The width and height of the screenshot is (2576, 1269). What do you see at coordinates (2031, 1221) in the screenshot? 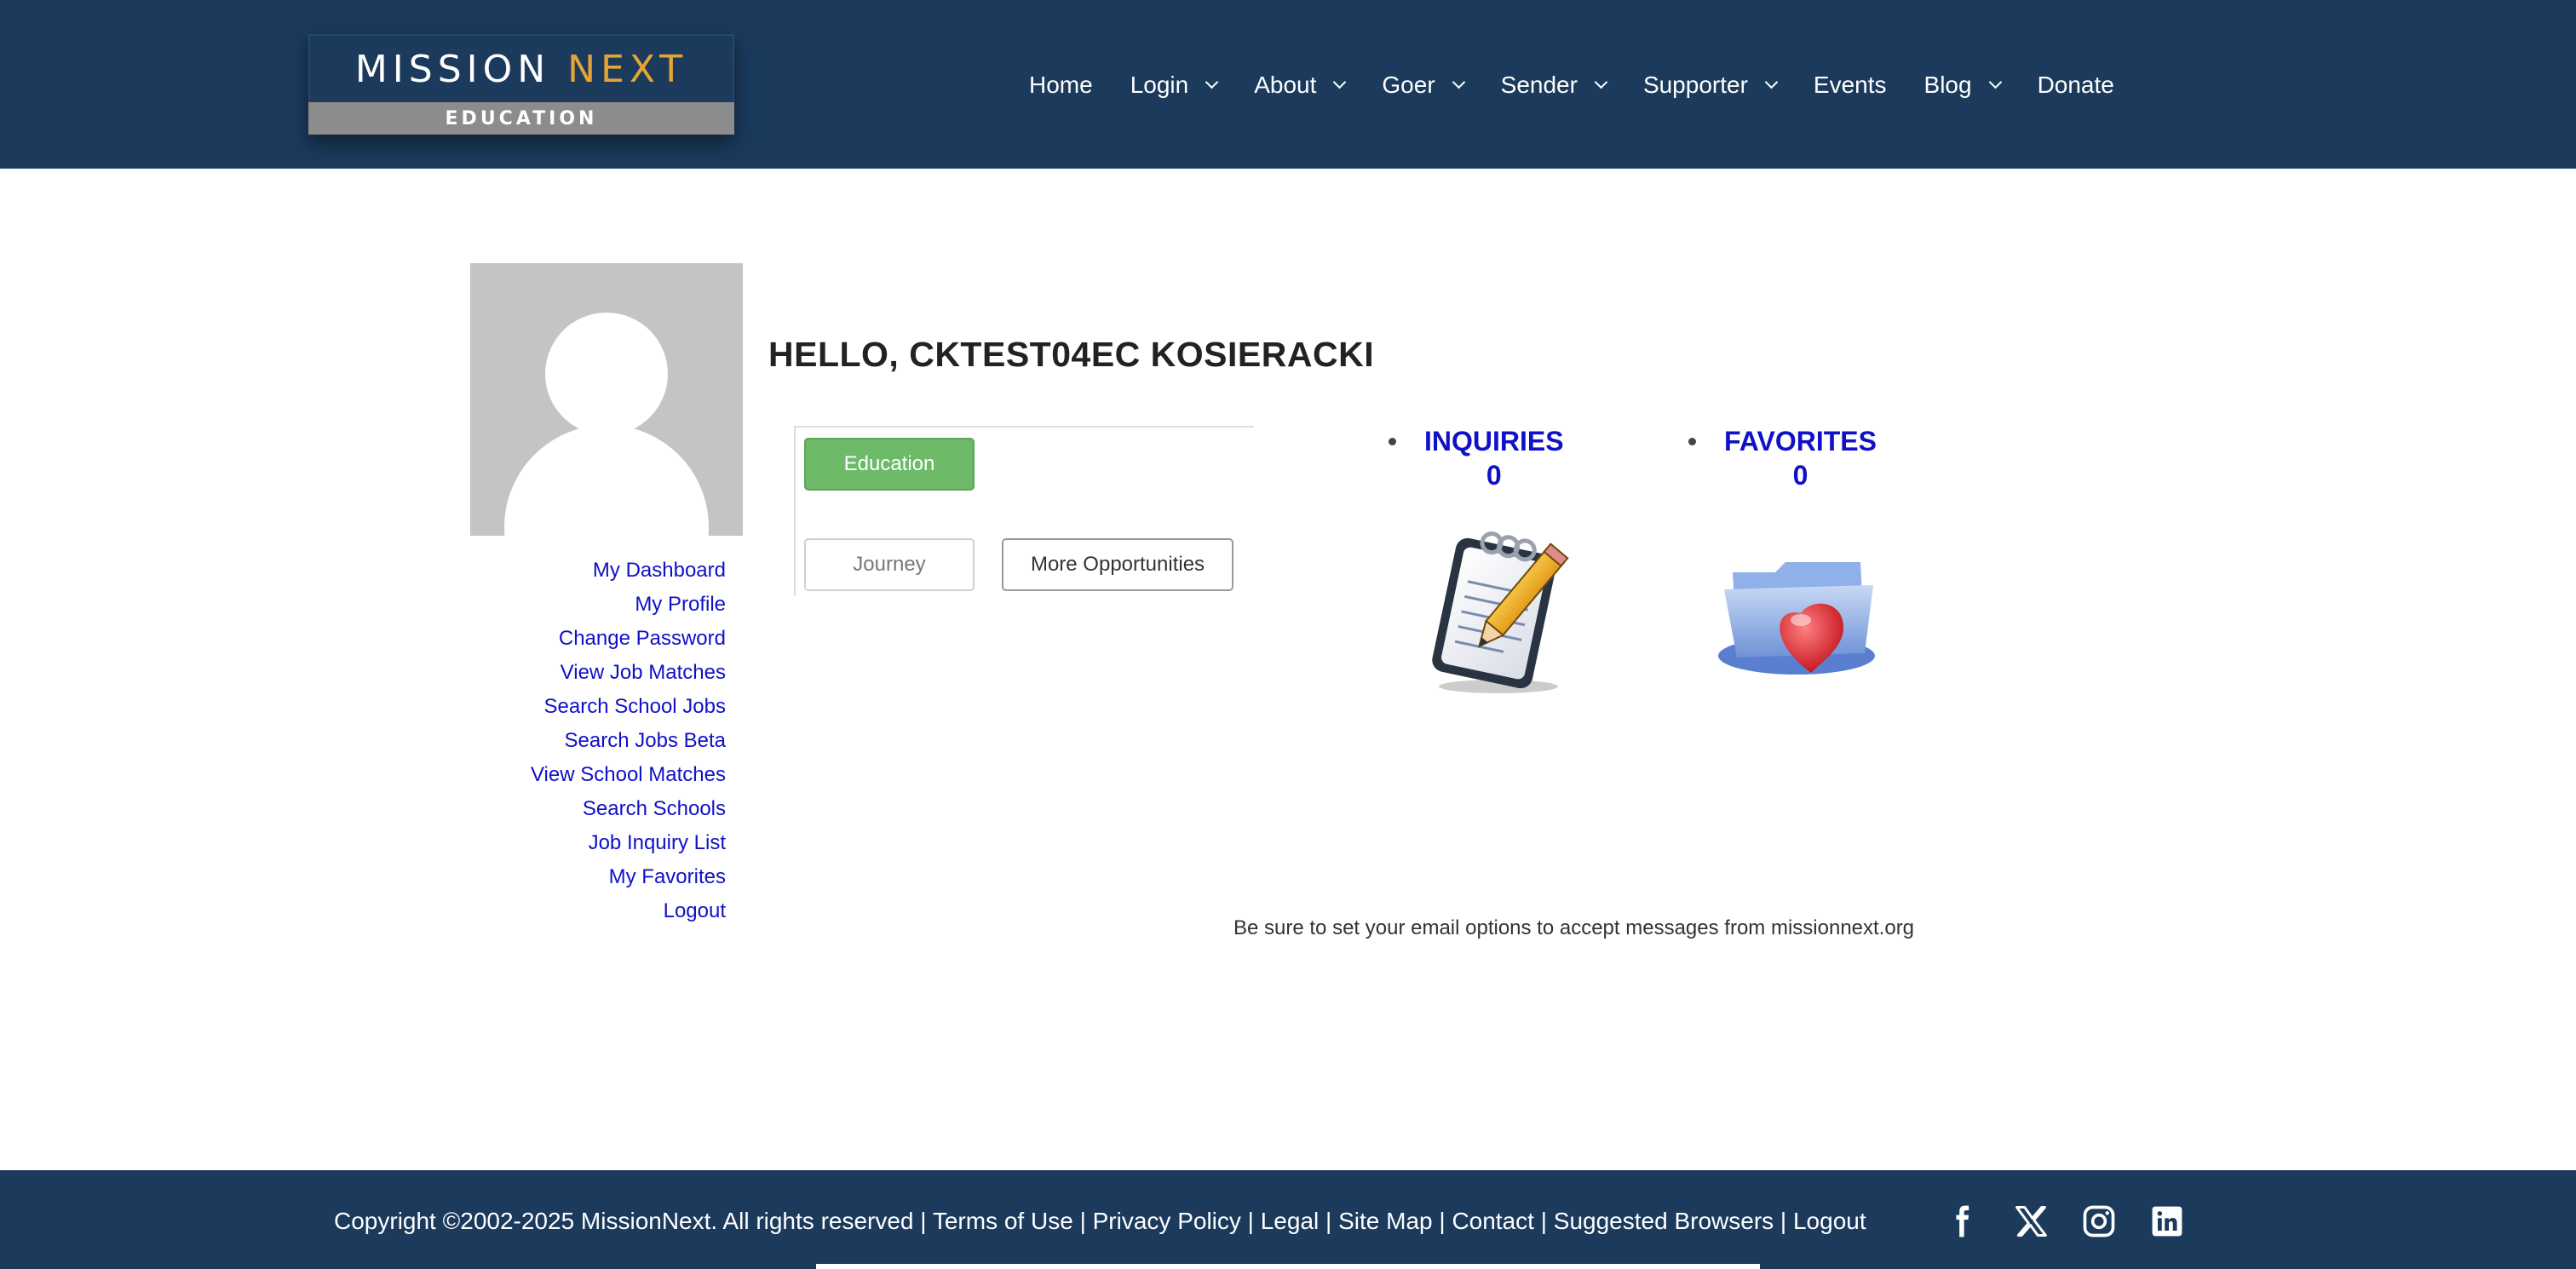
I see `x-icon` at bounding box center [2031, 1221].